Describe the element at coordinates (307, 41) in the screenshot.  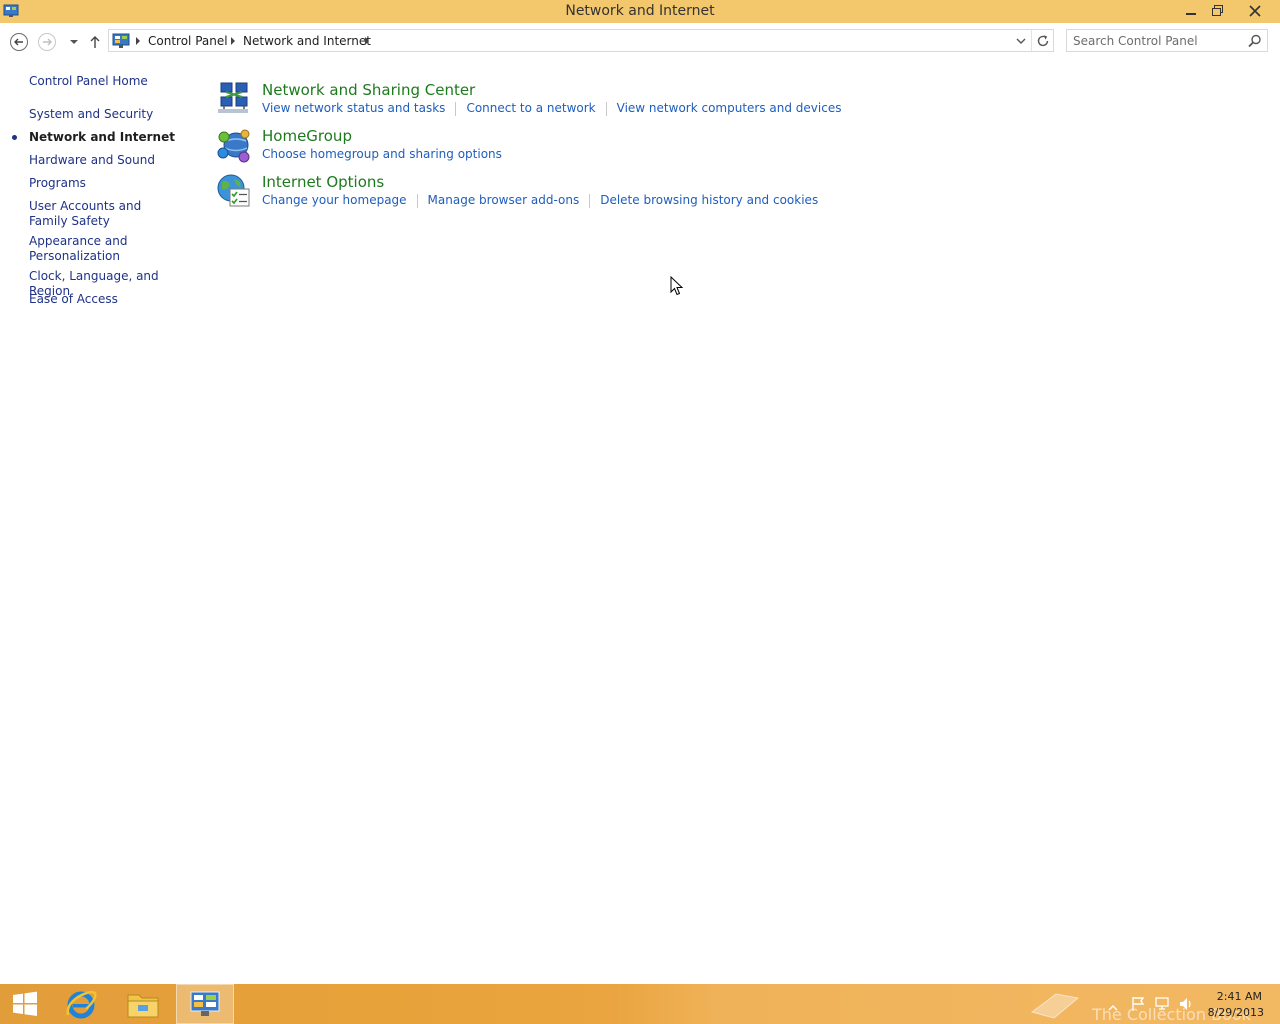
I see `breadcrumb-network-and-internet: Network and Internet` at that location.